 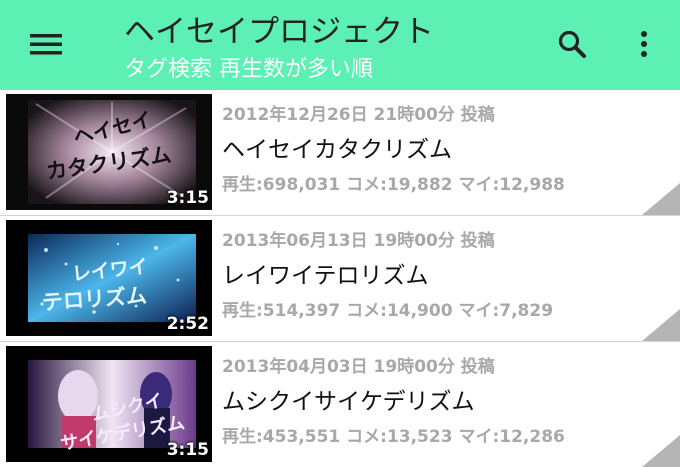 I want to click on more-vert-icon, so click(x=644, y=44).